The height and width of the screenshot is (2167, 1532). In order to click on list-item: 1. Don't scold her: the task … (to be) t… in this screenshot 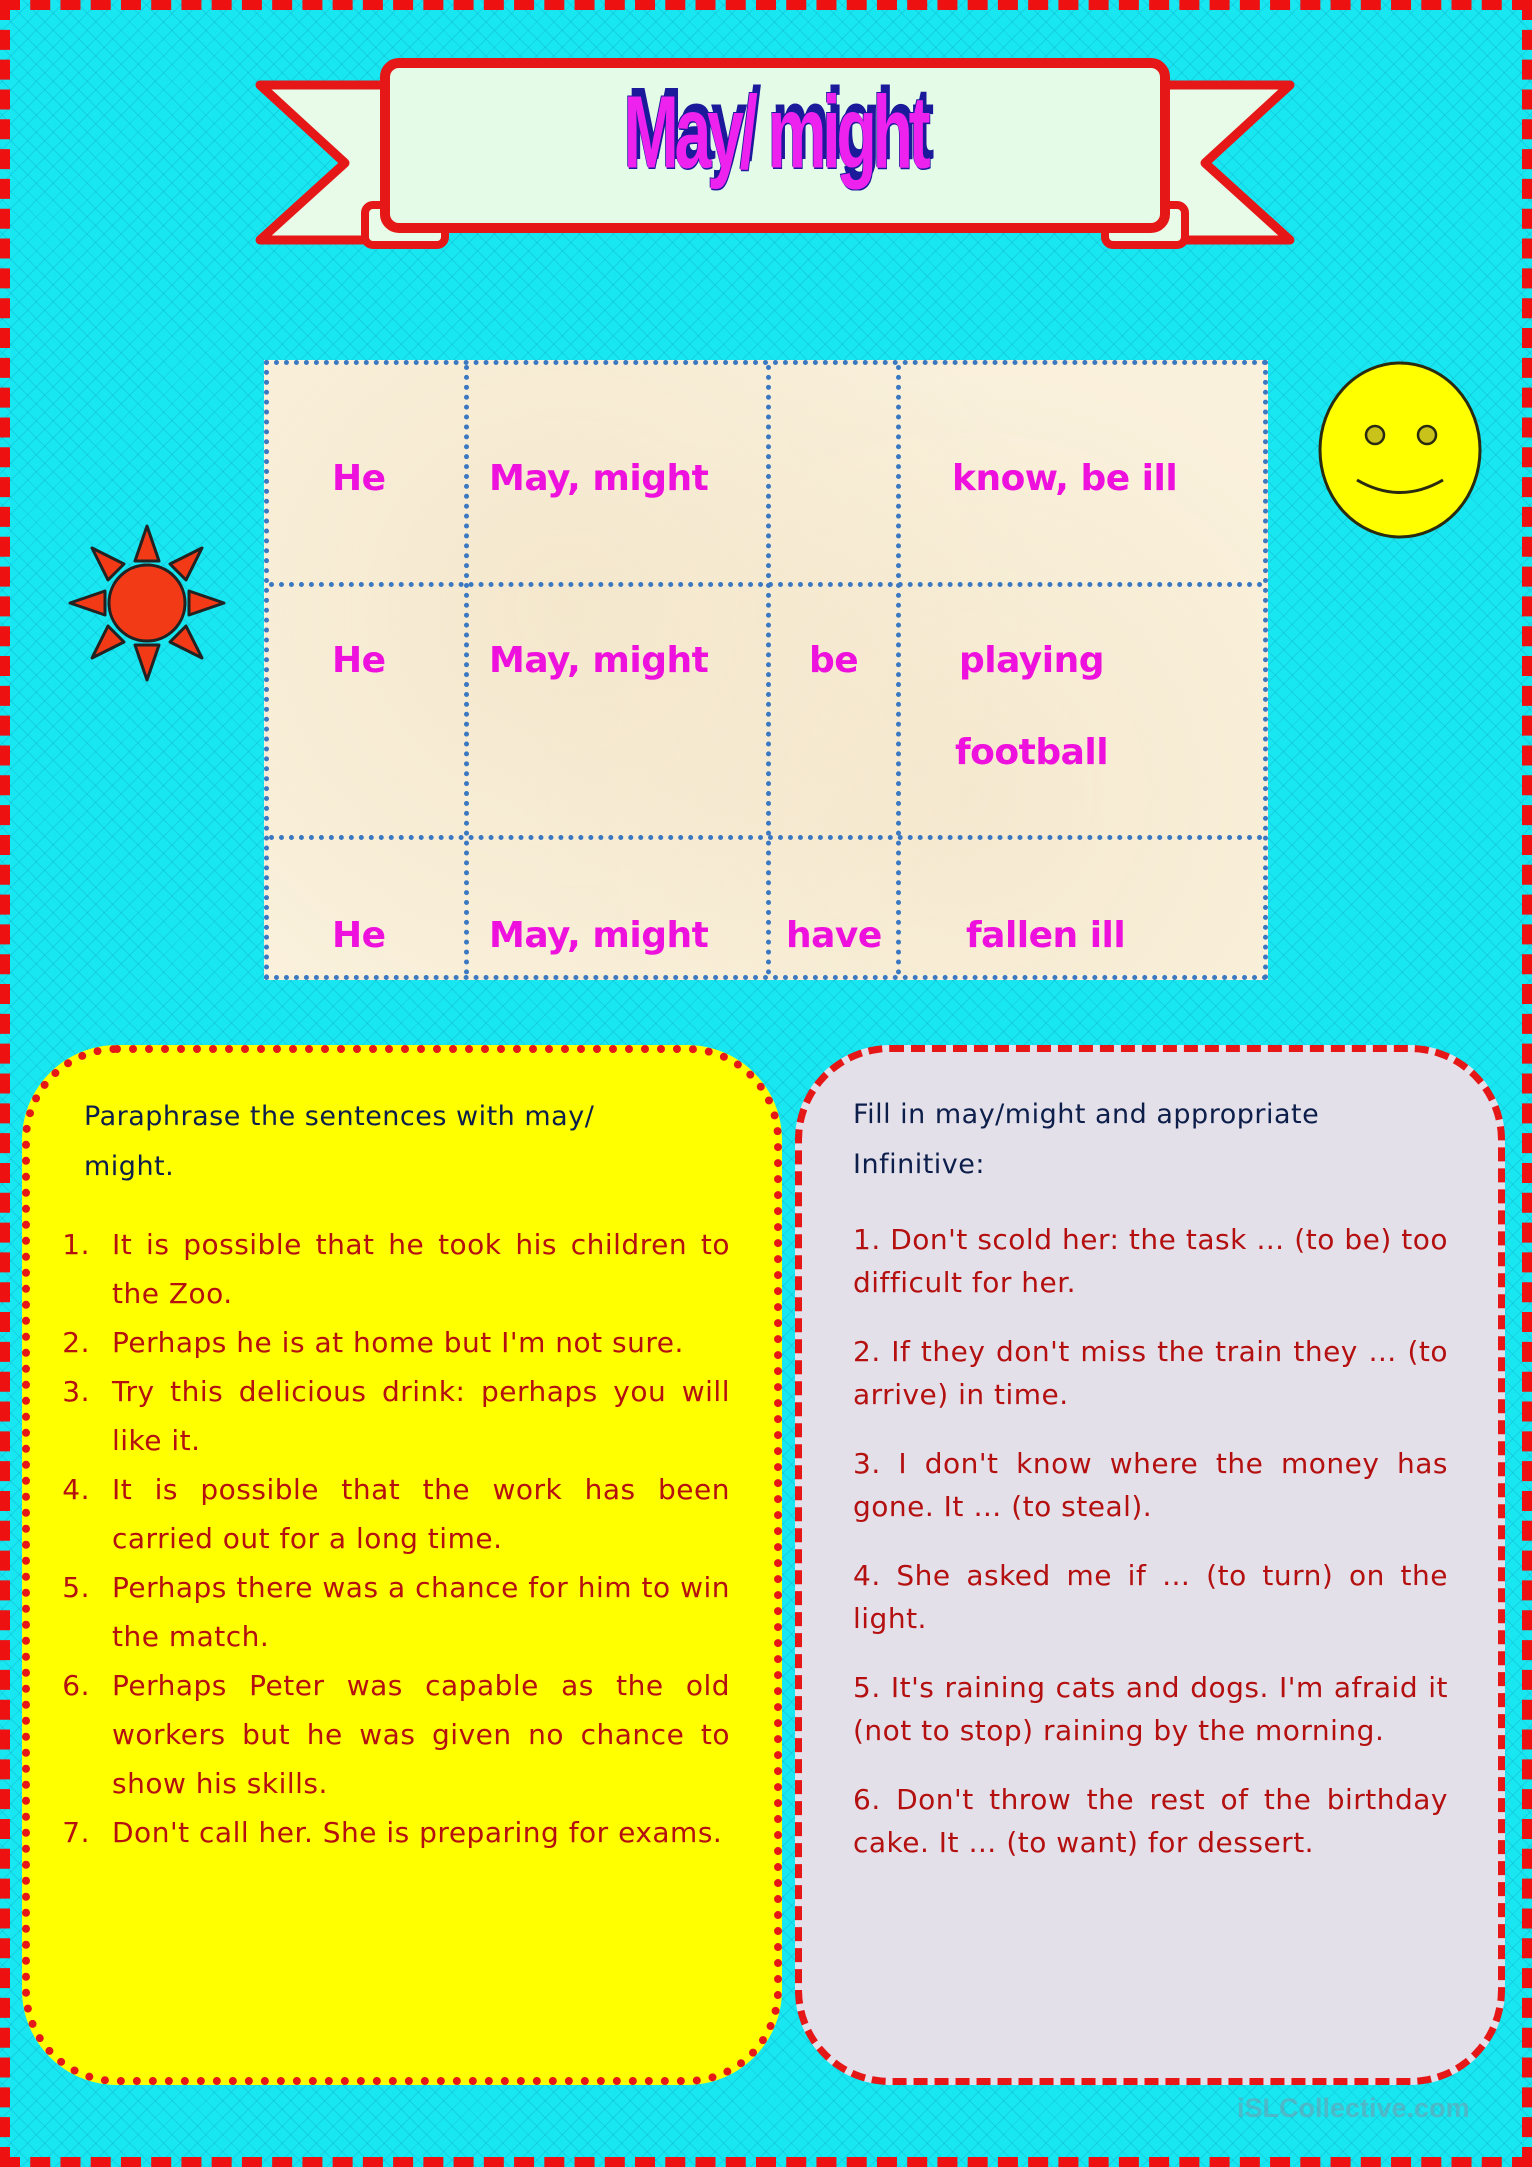, I will do `click(1150, 1261)`.